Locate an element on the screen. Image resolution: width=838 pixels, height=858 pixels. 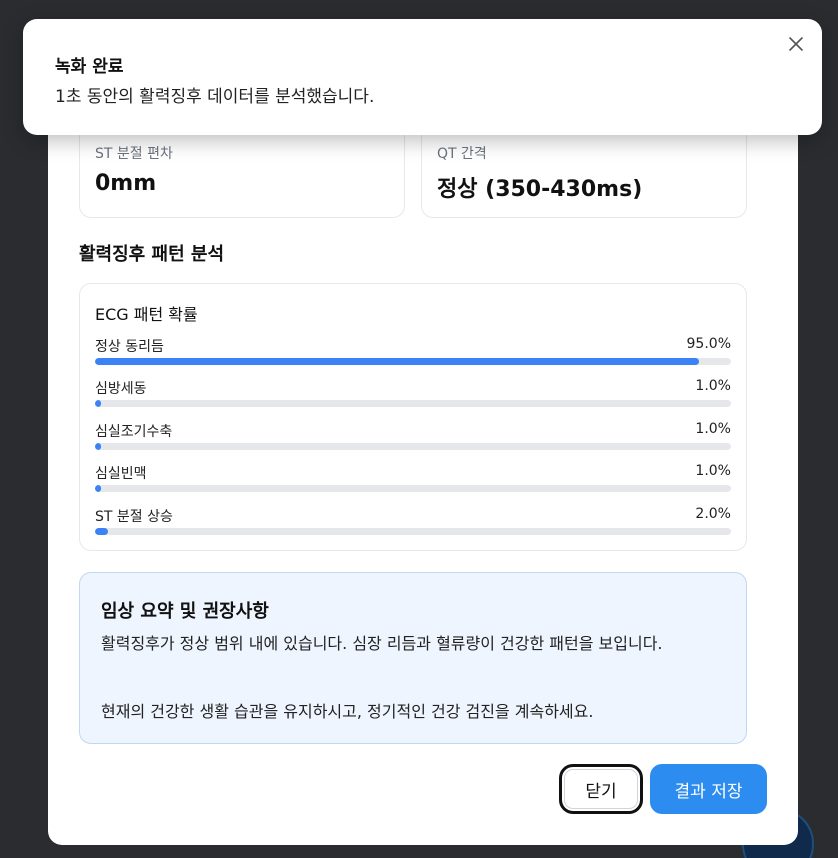
summary-paragraph: 현재의 건강한 생활 습관을 유지하시고, 정기적인 건강 검진을 계속하세요. is located at coordinates (347, 711).